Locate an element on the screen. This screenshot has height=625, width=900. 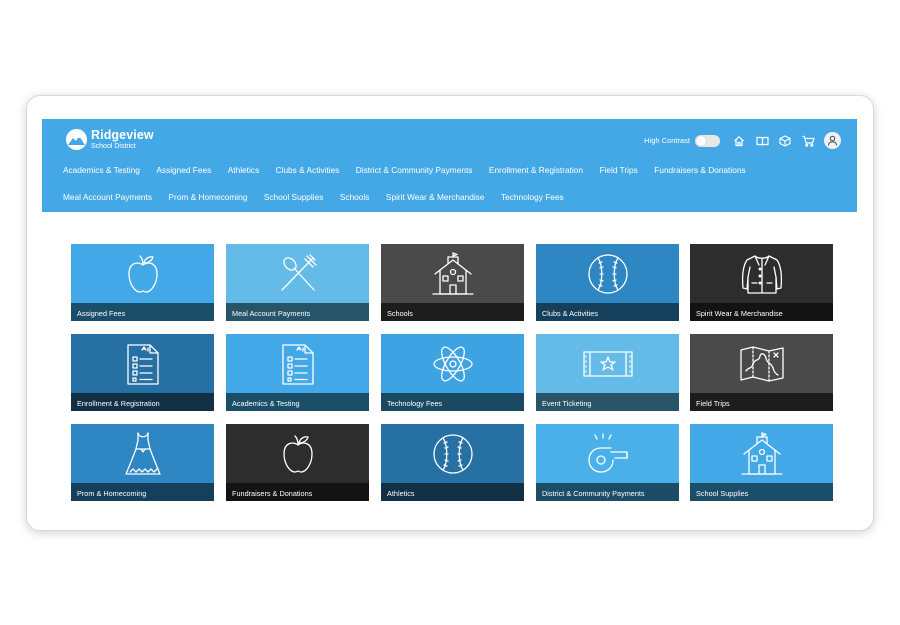
ticket-icon is located at coordinates (607, 363).